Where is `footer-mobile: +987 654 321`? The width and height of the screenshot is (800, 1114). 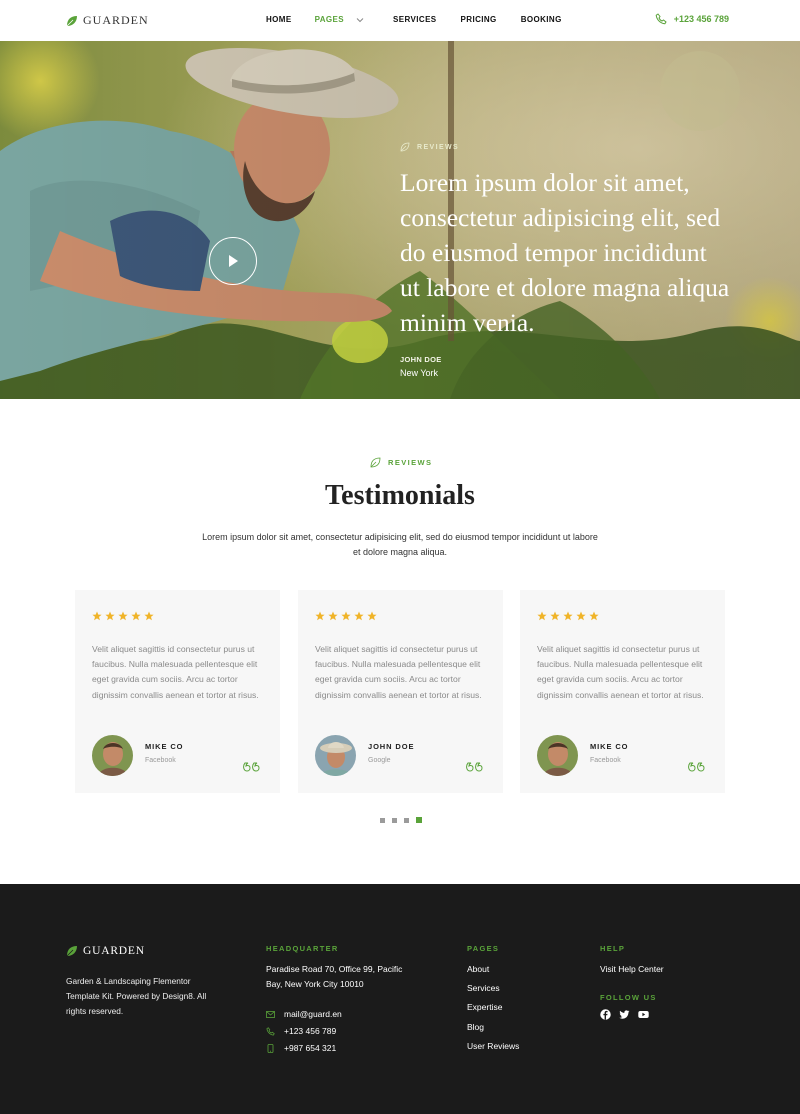
footer-mobile: +987 654 321 is located at coordinates (301, 1048).